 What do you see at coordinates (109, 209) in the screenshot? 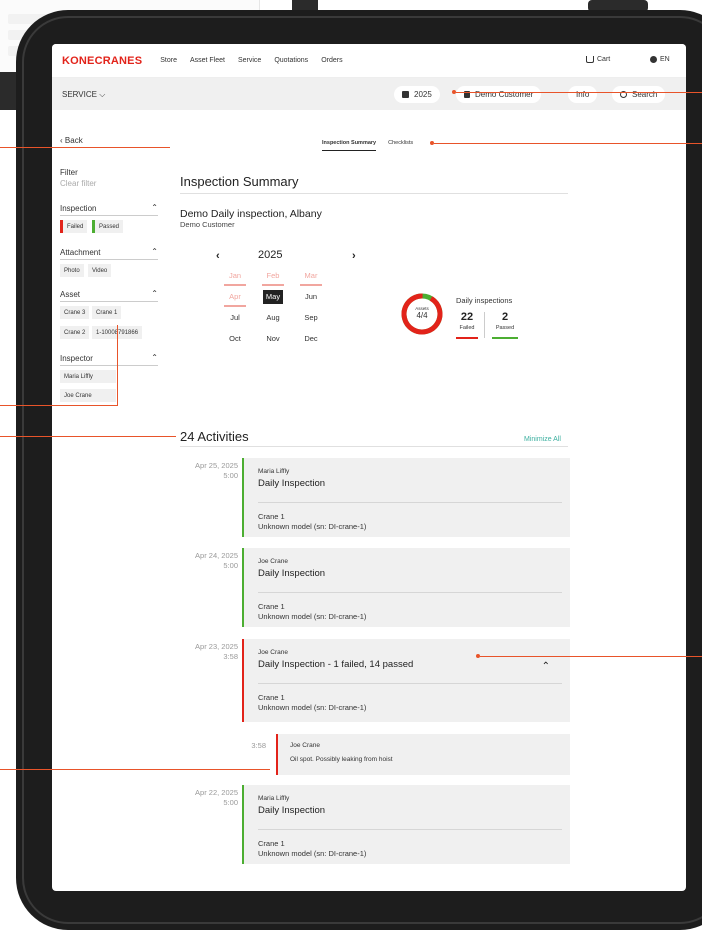
I see `inspection-filter-header: Inspection ⌃` at bounding box center [109, 209].